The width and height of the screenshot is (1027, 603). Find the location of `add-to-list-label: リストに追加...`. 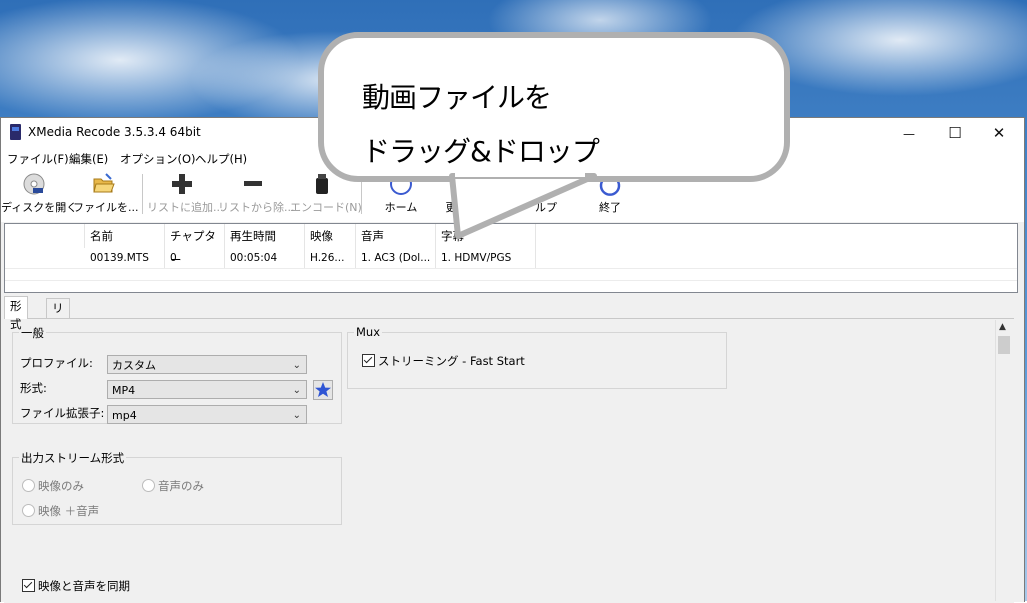

add-to-list-label: リストに追加... is located at coordinates (185, 207).